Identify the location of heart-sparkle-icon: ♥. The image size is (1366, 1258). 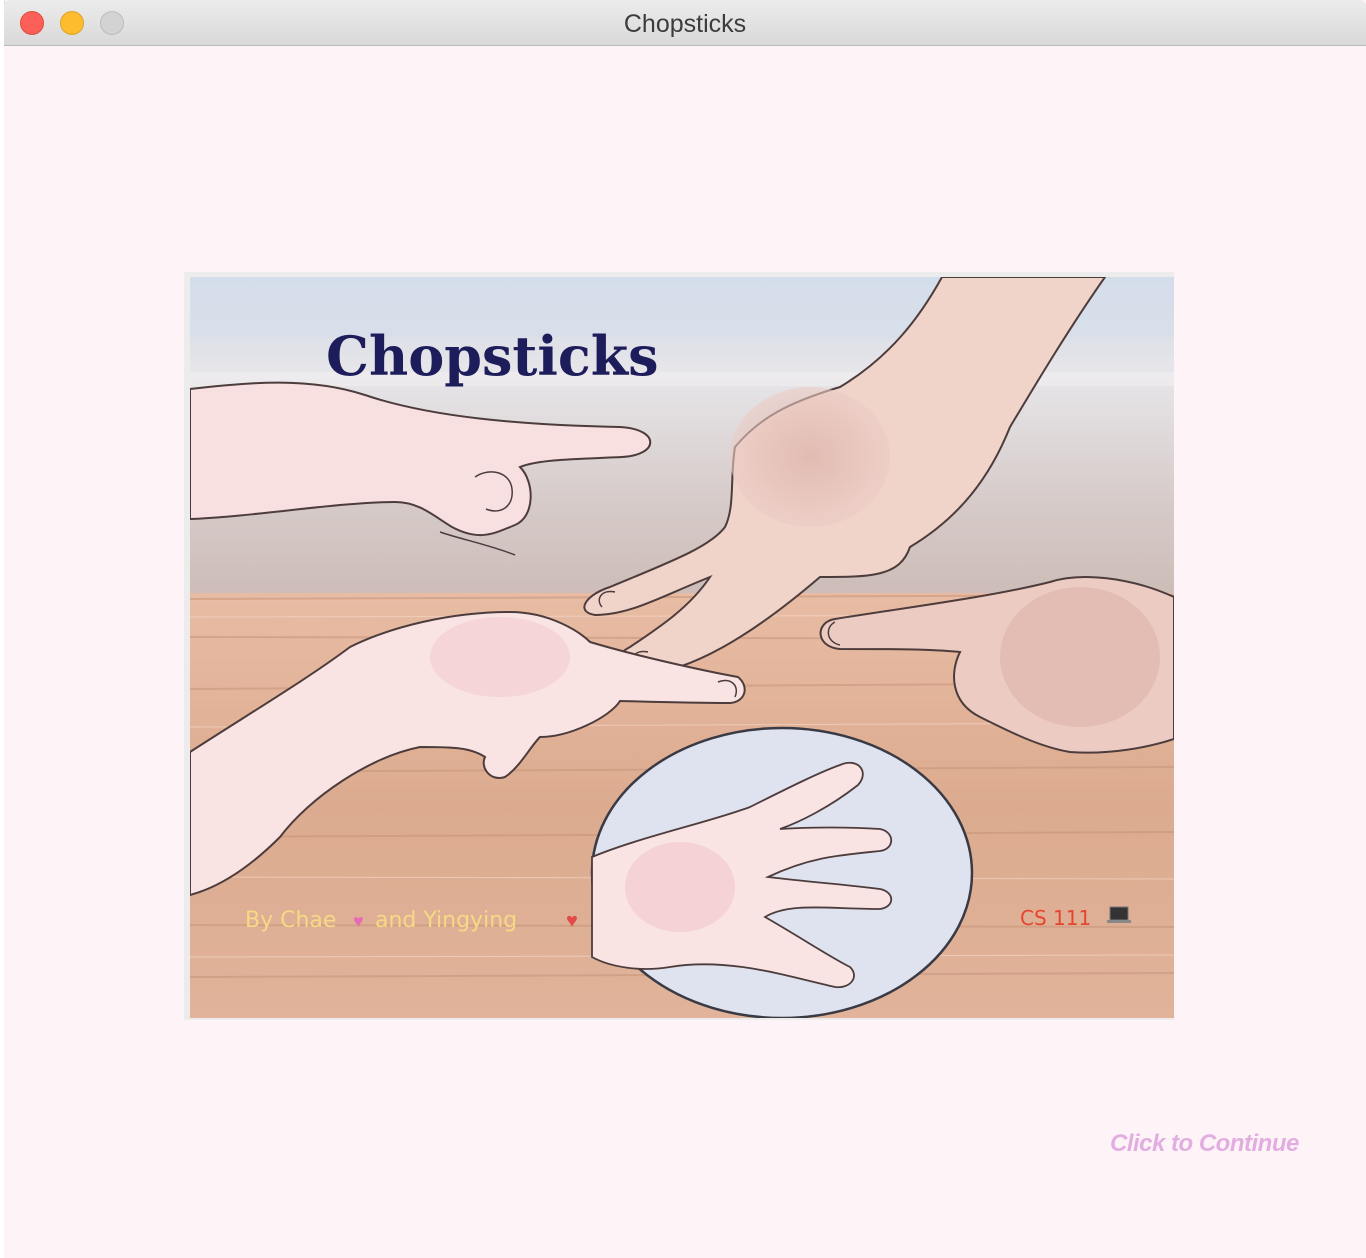
(358, 921).